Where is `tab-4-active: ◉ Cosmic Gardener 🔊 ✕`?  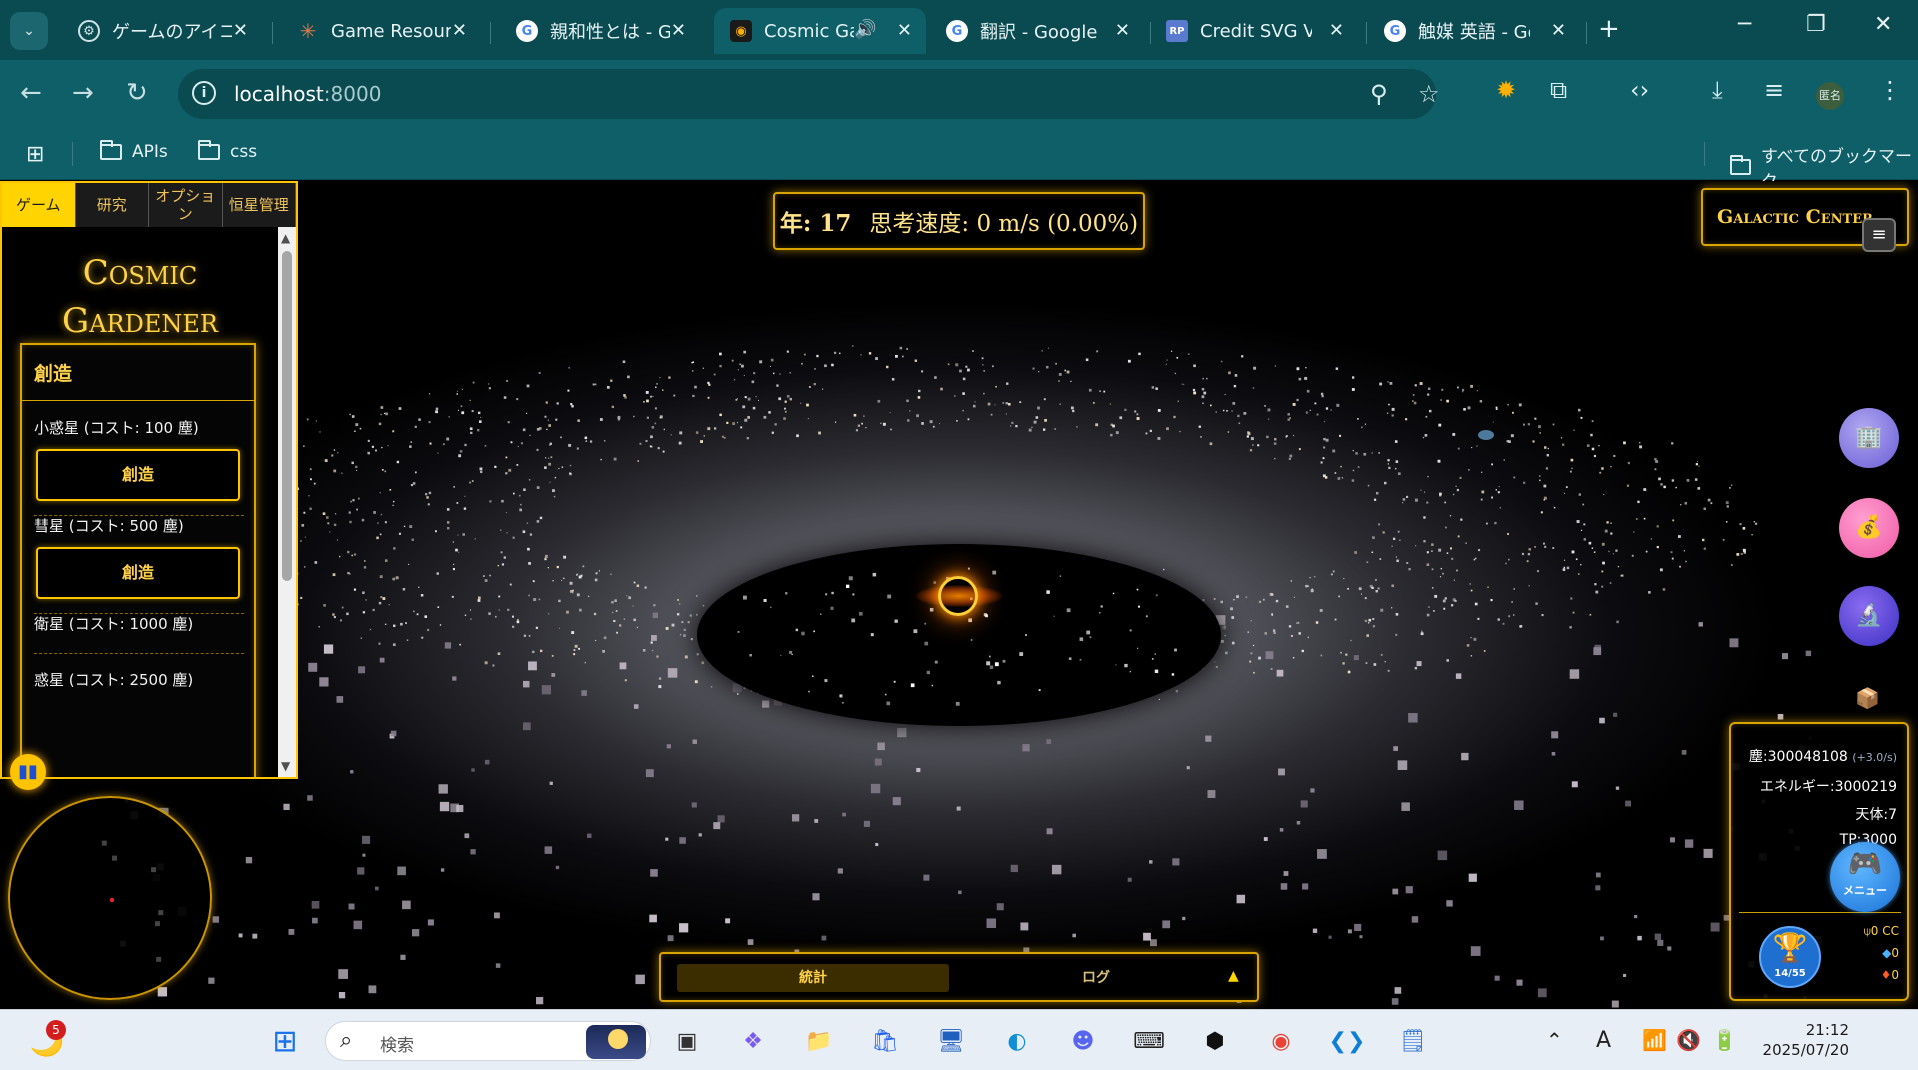 tab-4-active: ◉ Cosmic Gardener 🔊 ✕ is located at coordinates (820, 31).